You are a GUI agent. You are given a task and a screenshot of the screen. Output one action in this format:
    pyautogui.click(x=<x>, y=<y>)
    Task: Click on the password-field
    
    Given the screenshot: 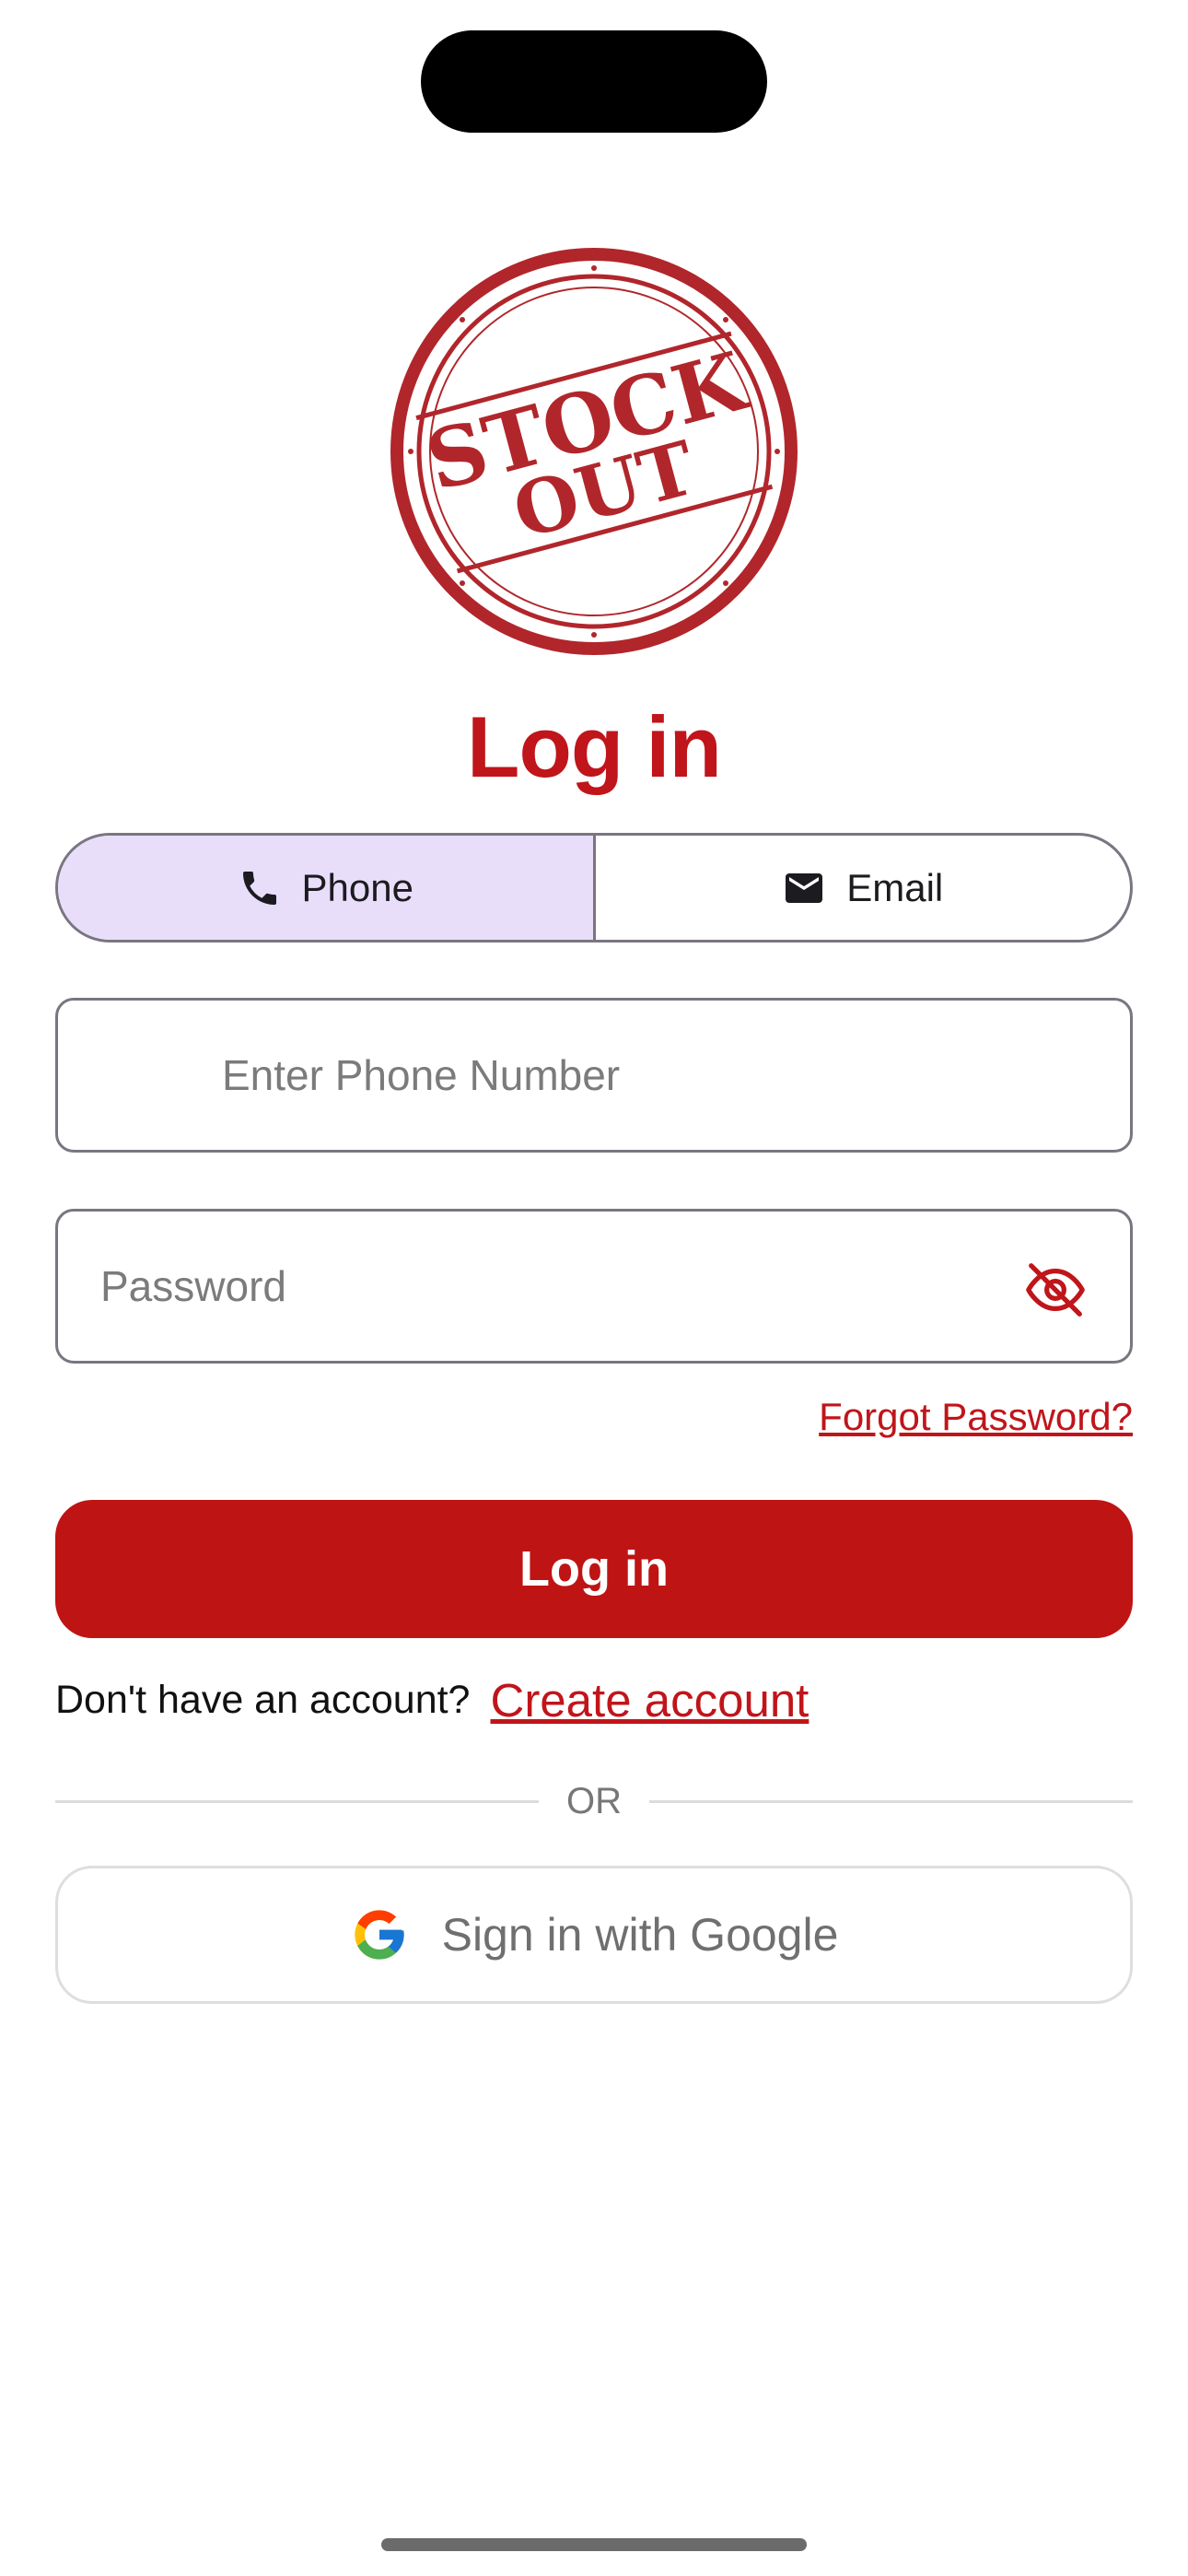 What is the action you would take?
    pyautogui.click(x=594, y=1286)
    